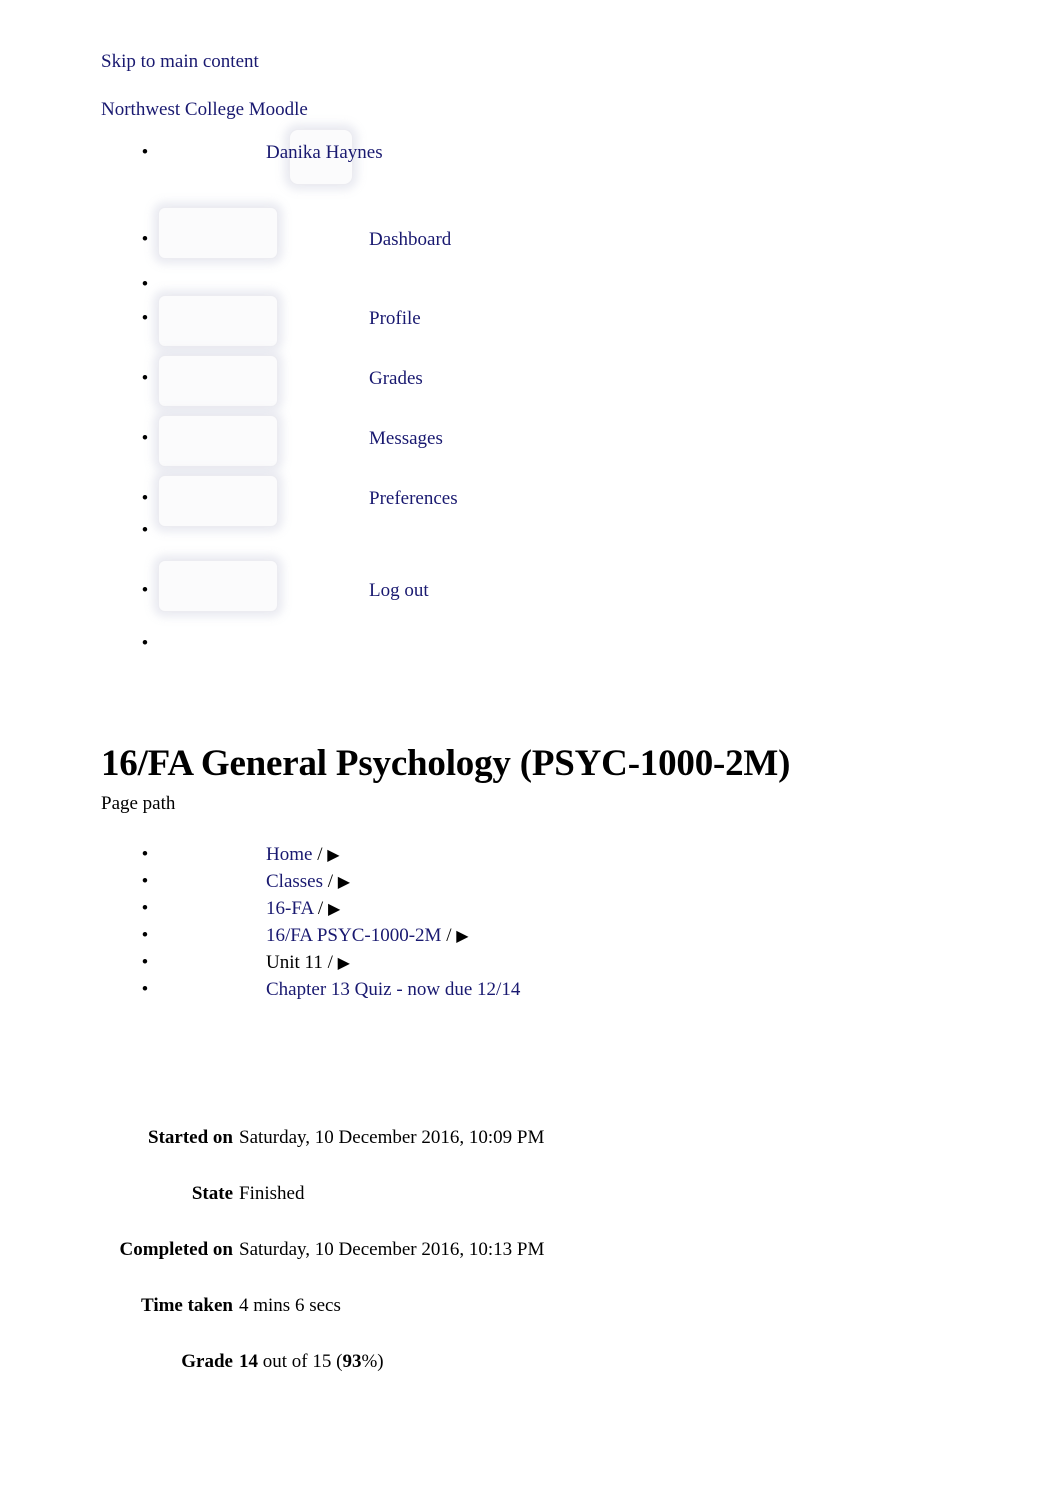  What do you see at coordinates (446, 763) in the screenshot?
I see `page-title: 16/FA General Psychology (PSYC-1000-2M)` at bounding box center [446, 763].